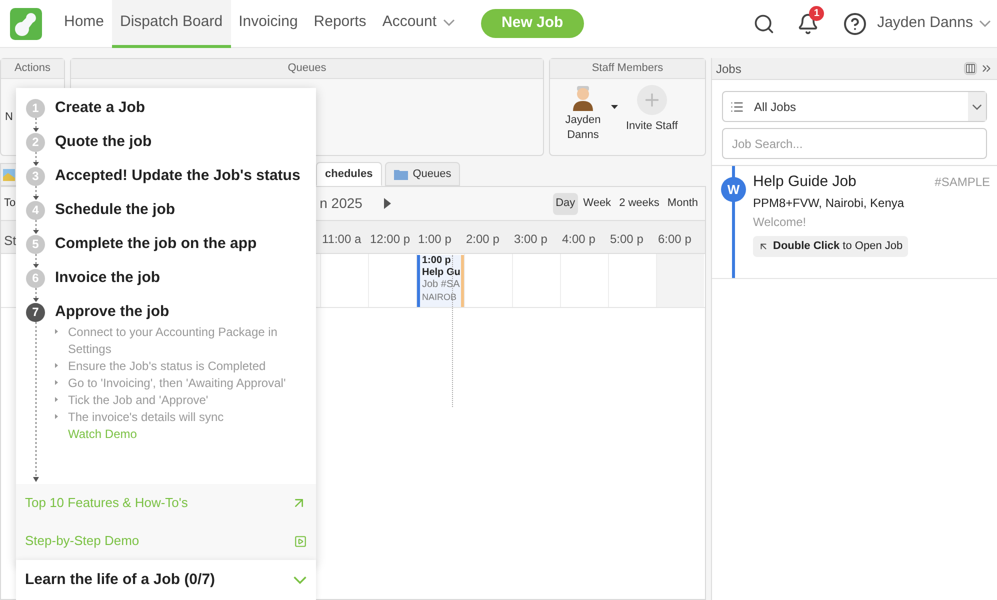 This screenshot has height=600, width=997. Describe the element at coordinates (10, 204) in the screenshot. I see `toolbar-label: To` at that location.